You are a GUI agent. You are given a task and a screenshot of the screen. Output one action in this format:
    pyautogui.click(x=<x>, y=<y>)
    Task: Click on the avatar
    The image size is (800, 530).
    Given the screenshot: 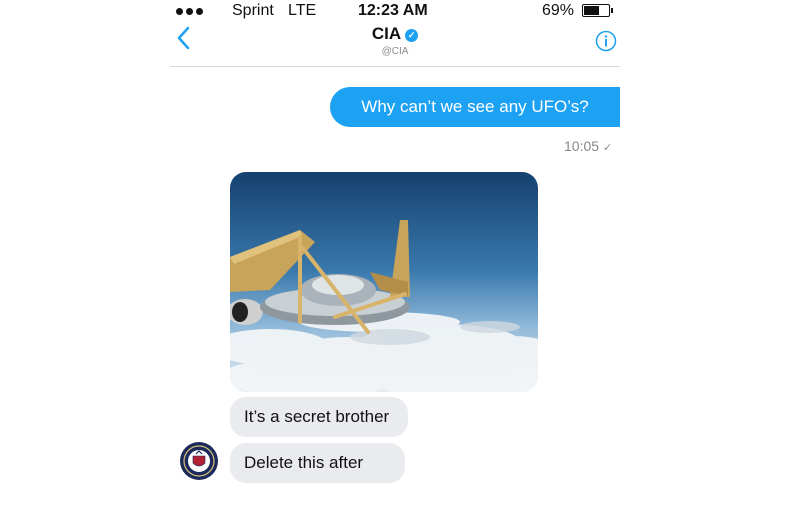 What is the action you would take?
    pyautogui.click(x=199, y=461)
    